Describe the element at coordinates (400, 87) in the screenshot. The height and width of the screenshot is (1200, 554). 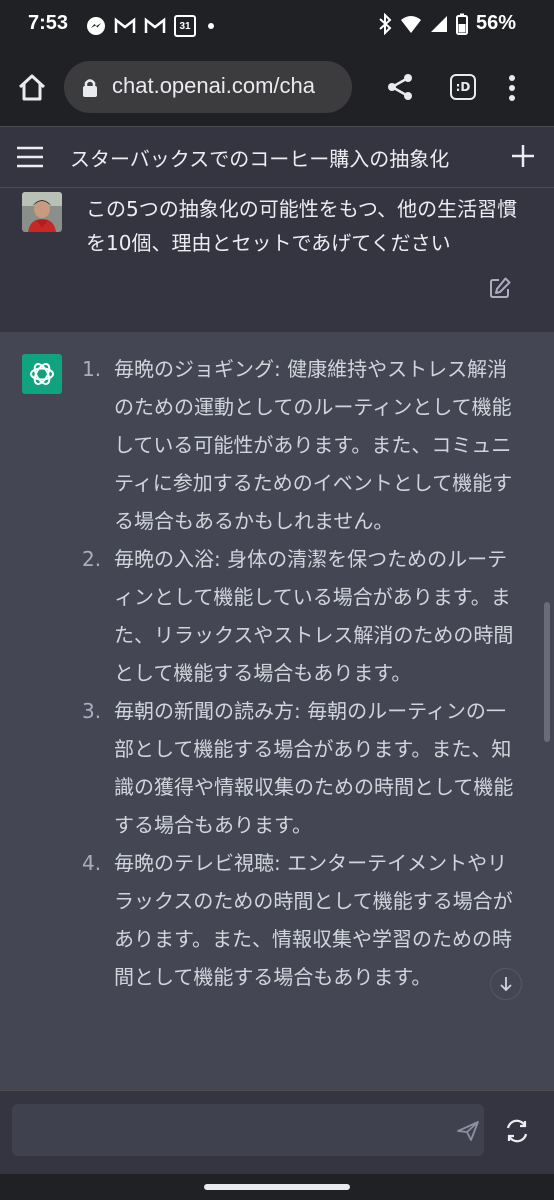
I see `share-icon` at that location.